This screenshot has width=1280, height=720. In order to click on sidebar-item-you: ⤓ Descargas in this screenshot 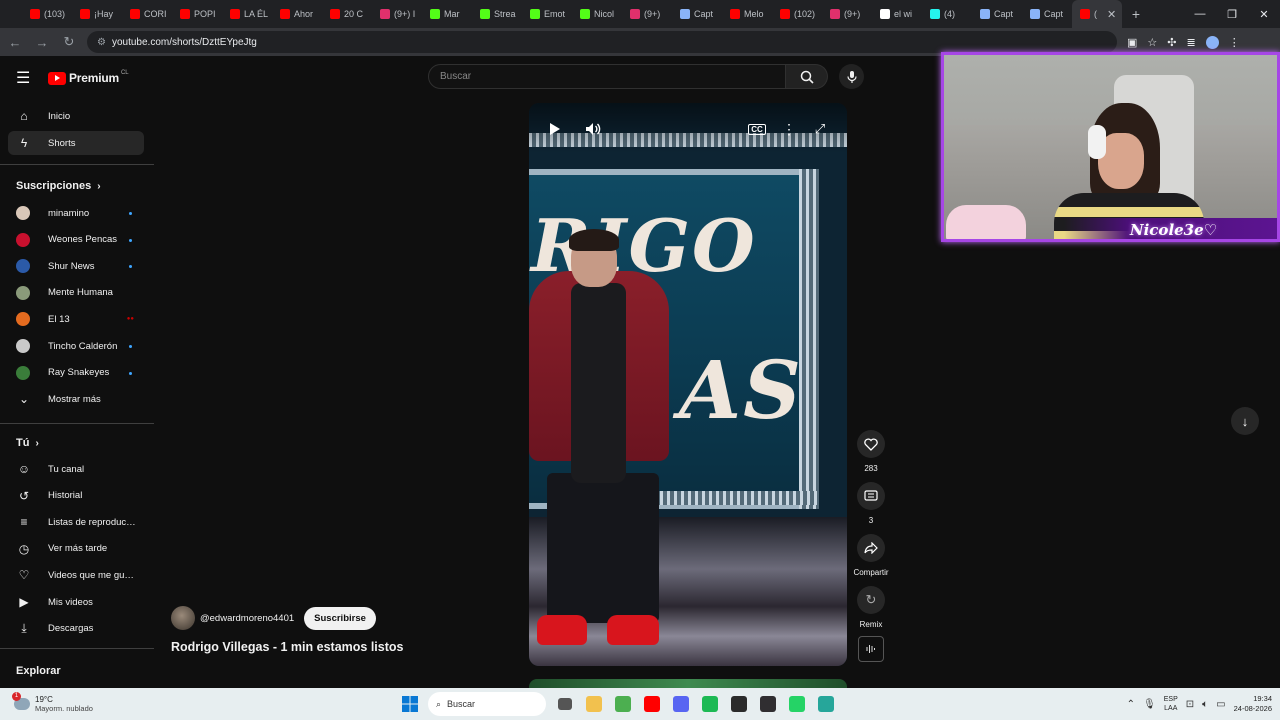, I will do `click(76, 629)`.